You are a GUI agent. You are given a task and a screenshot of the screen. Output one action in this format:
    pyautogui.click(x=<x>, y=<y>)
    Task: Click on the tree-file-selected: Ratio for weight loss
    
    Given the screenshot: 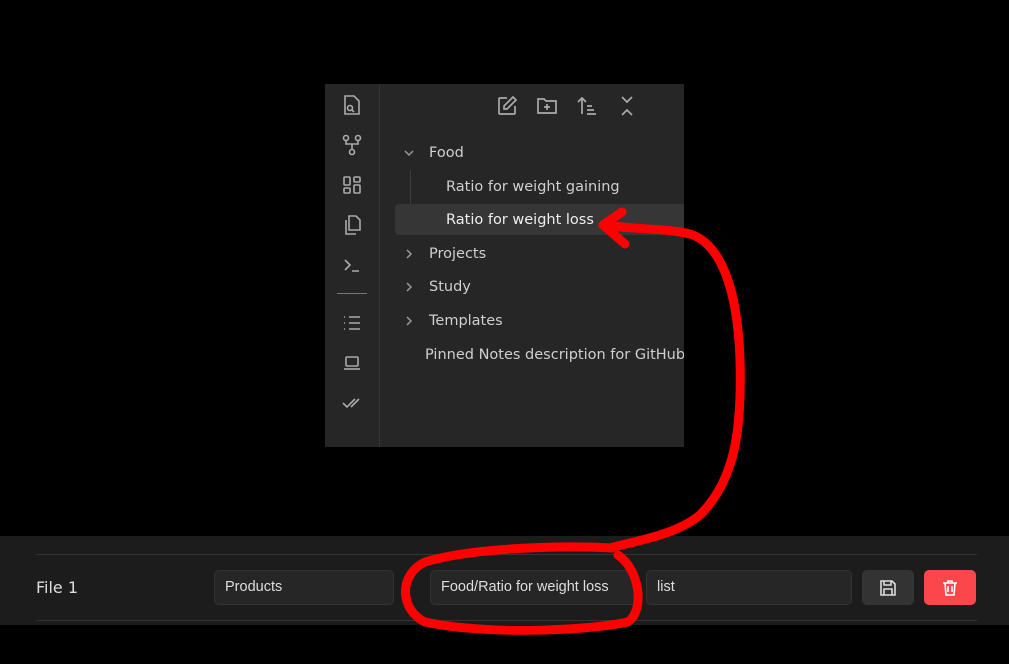 What is the action you would take?
    pyautogui.click(x=539, y=219)
    